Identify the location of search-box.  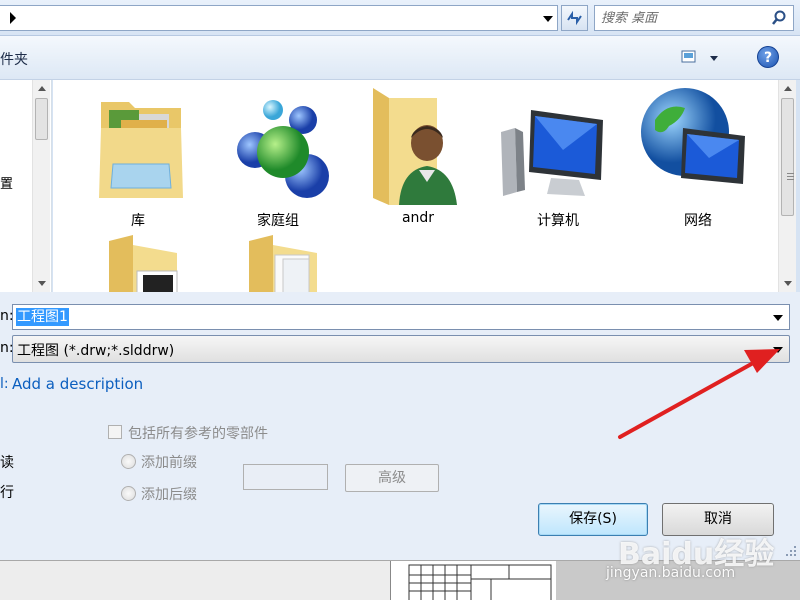
(694, 18).